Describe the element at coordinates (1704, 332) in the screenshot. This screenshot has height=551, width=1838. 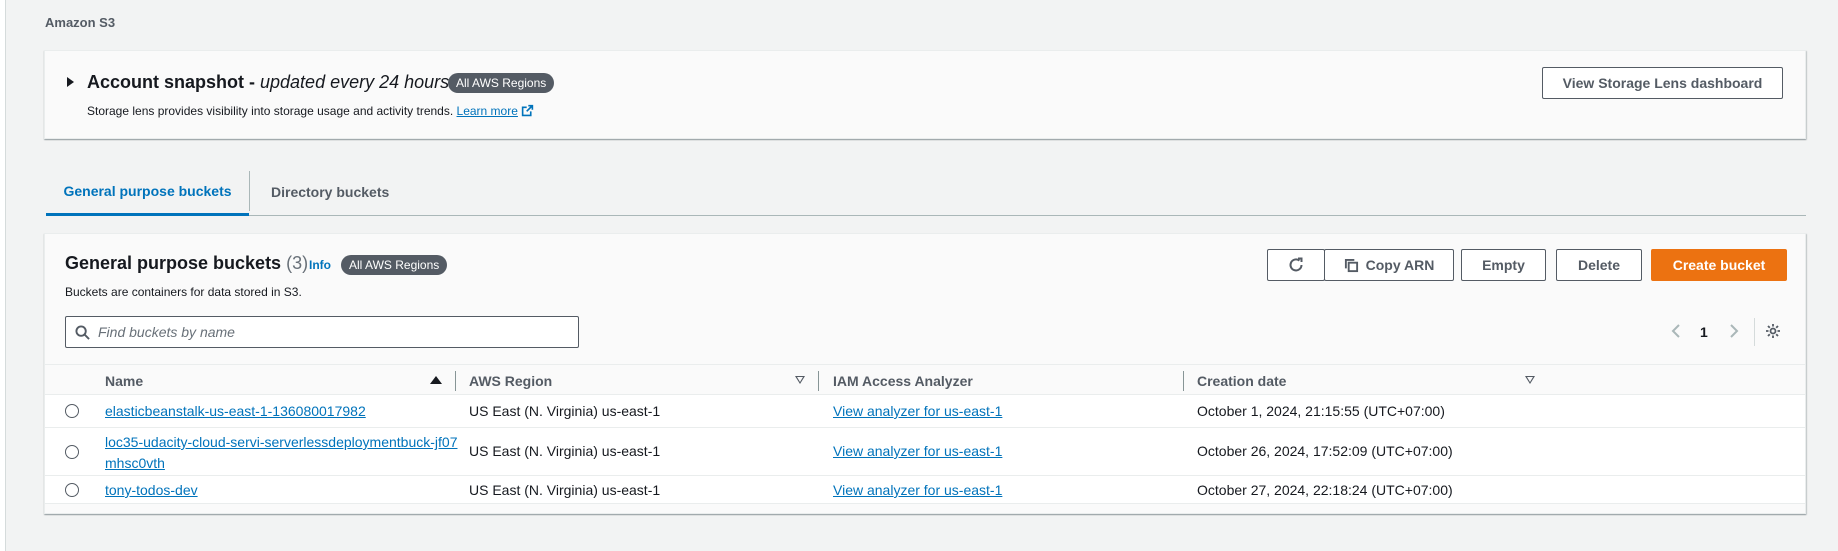
I see `page-number: 1` at that location.